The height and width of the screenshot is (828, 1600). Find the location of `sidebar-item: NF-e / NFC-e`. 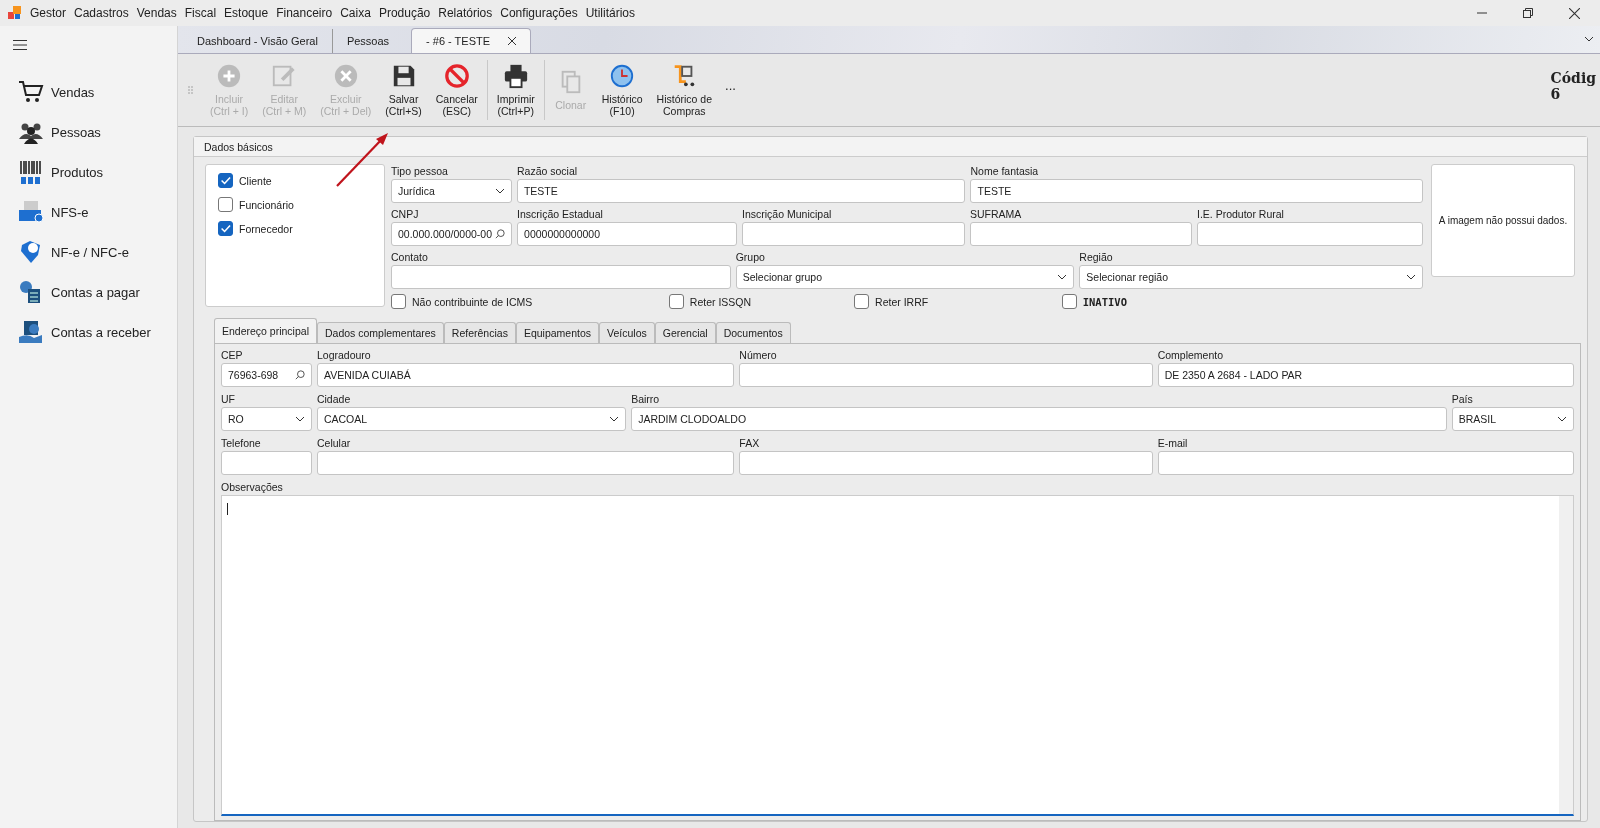

sidebar-item: NF-e / NFC-e is located at coordinates (90, 252).